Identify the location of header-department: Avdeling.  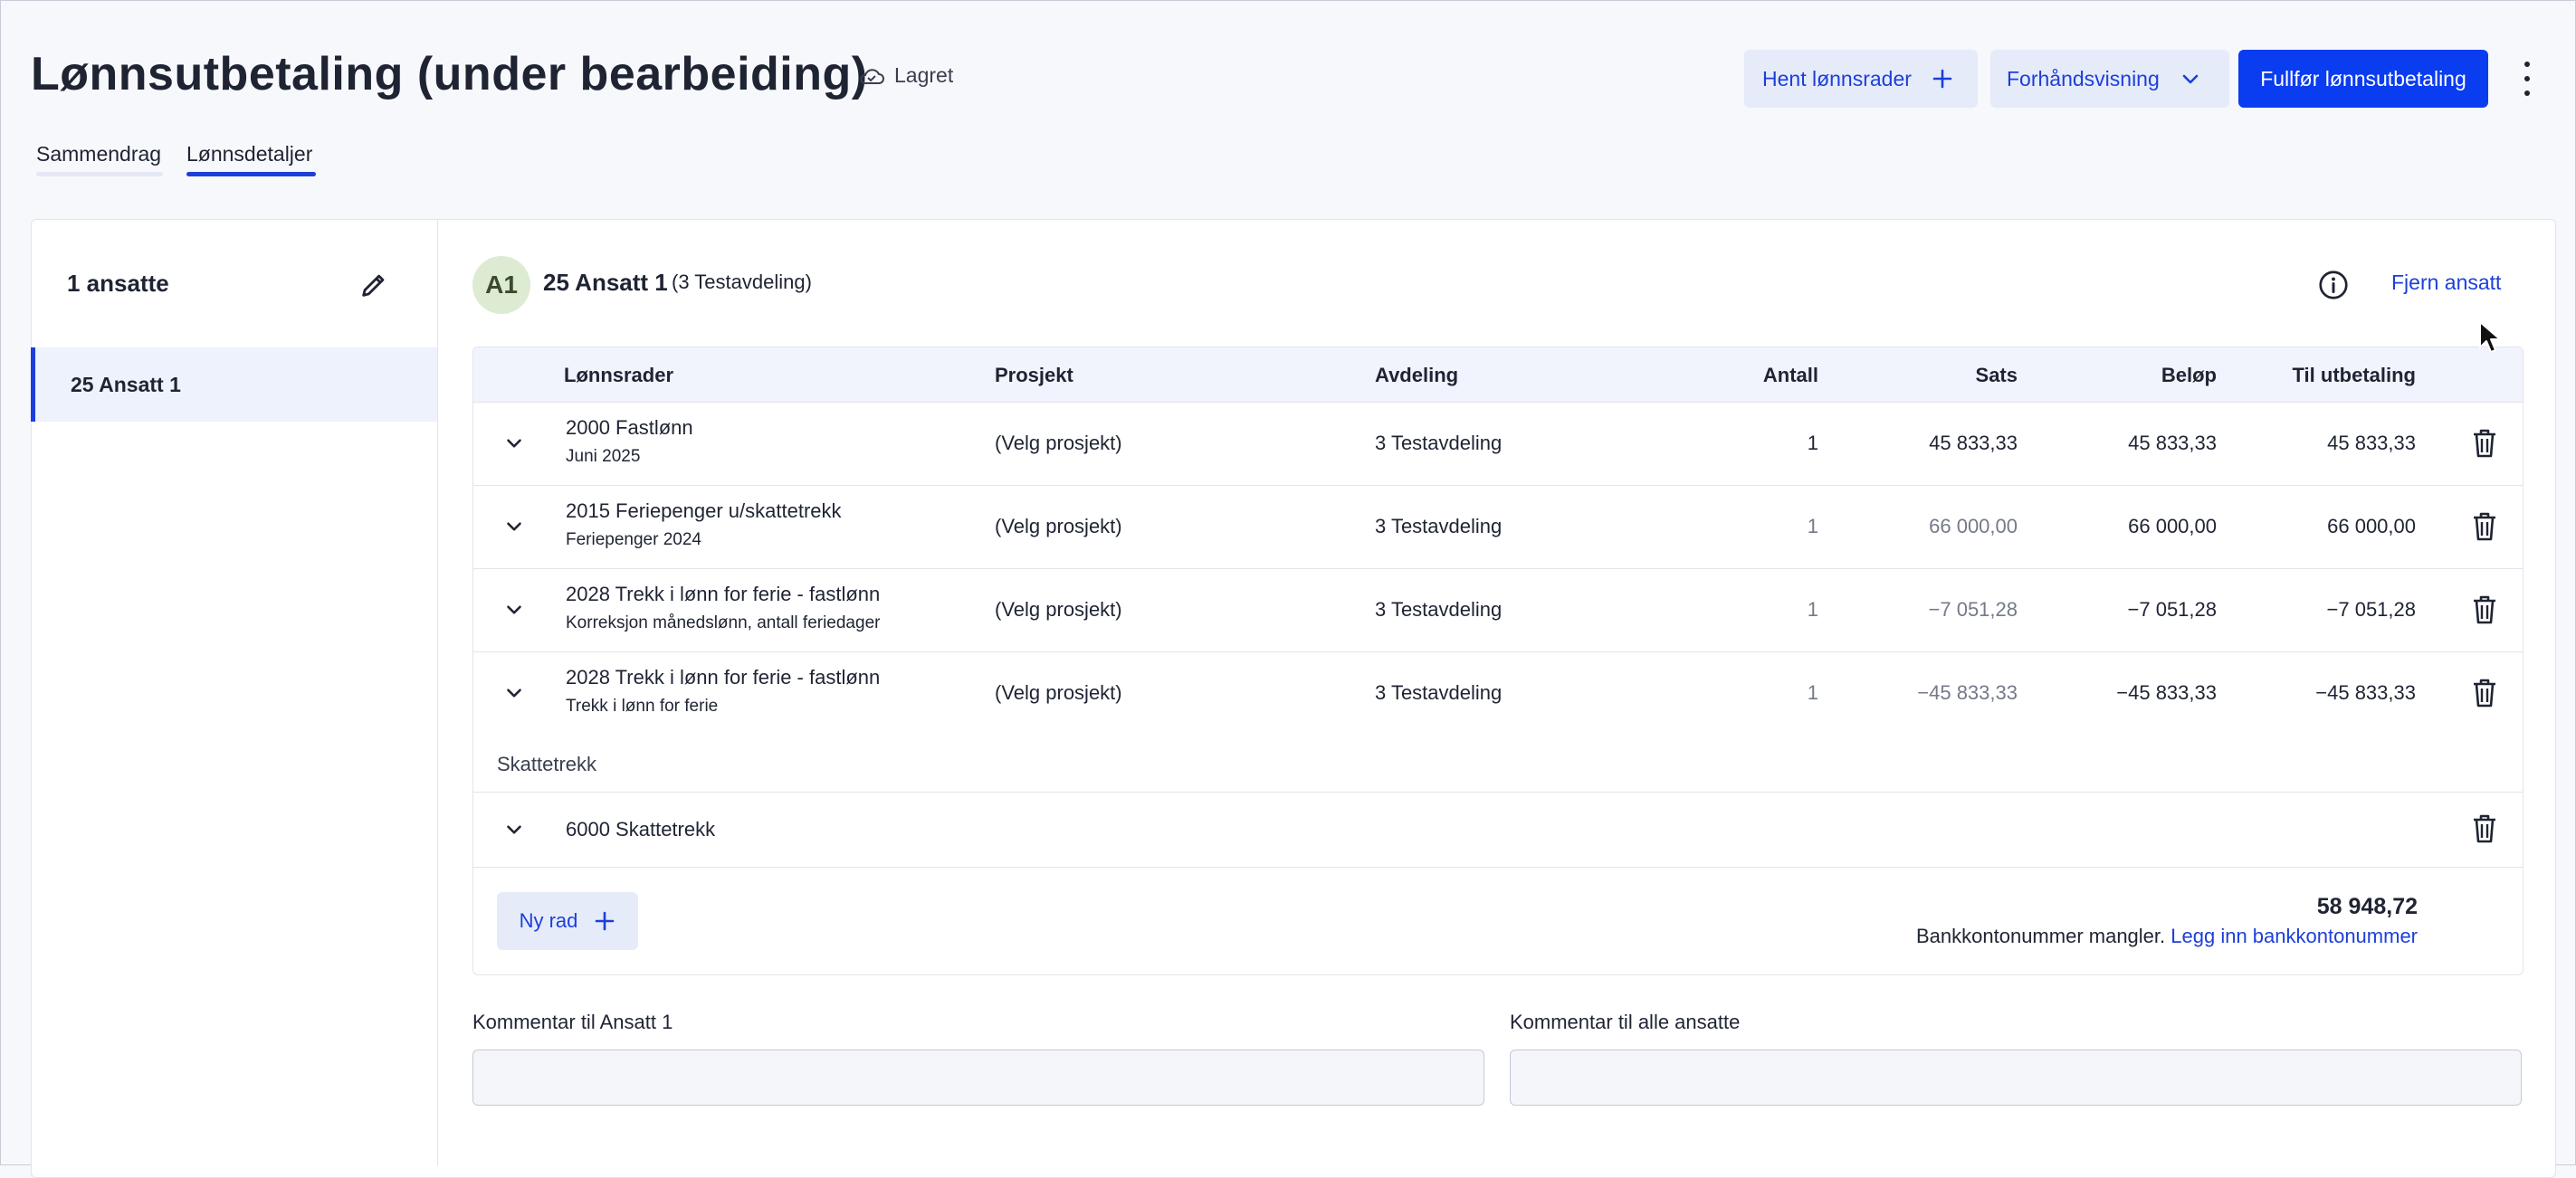
(1417, 375).